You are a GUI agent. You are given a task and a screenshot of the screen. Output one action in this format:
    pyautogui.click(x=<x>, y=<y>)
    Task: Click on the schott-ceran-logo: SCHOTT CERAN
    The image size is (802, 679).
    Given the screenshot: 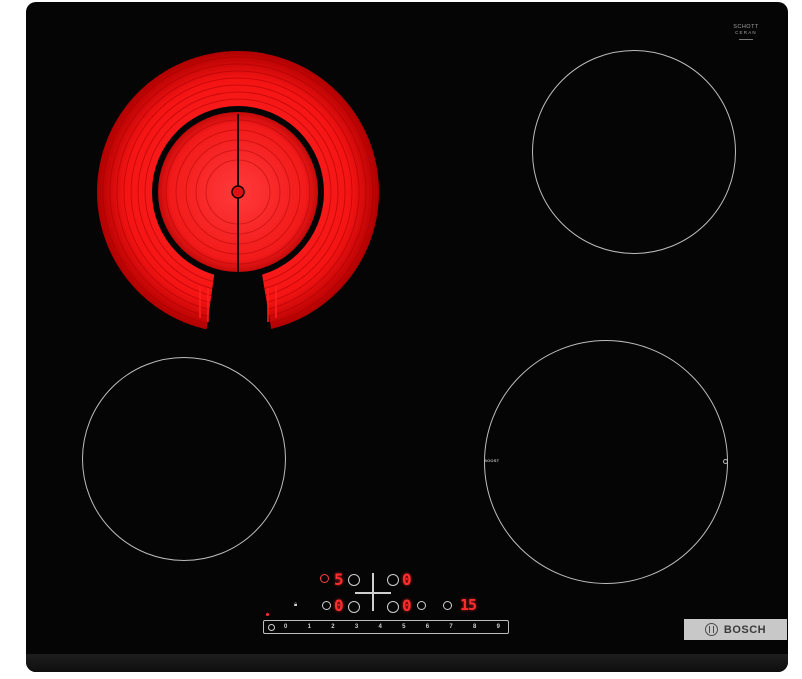 What is the action you would take?
    pyautogui.click(x=746, y=32)
    